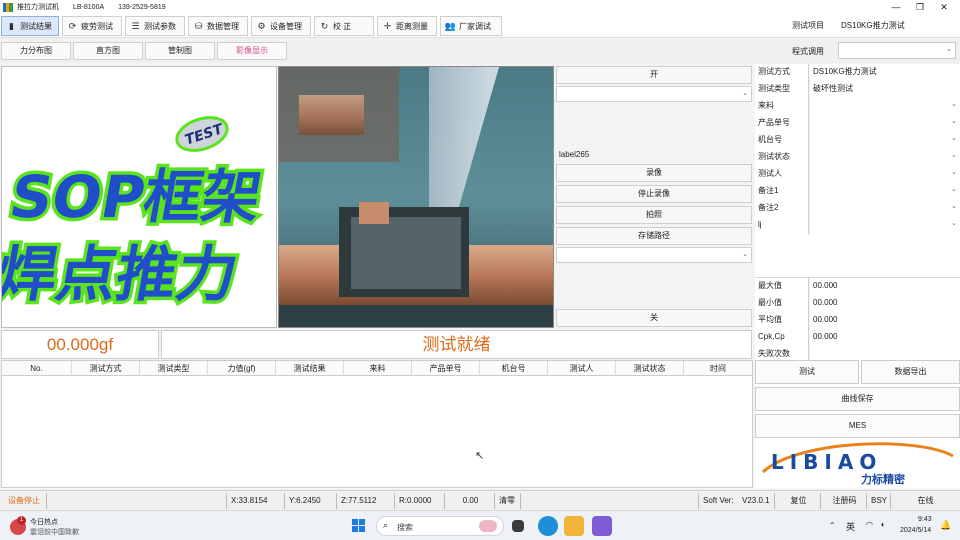 This screenshot has height=540, width=960. I want to click on save-path-button: 存储路径, so click(654, 236).